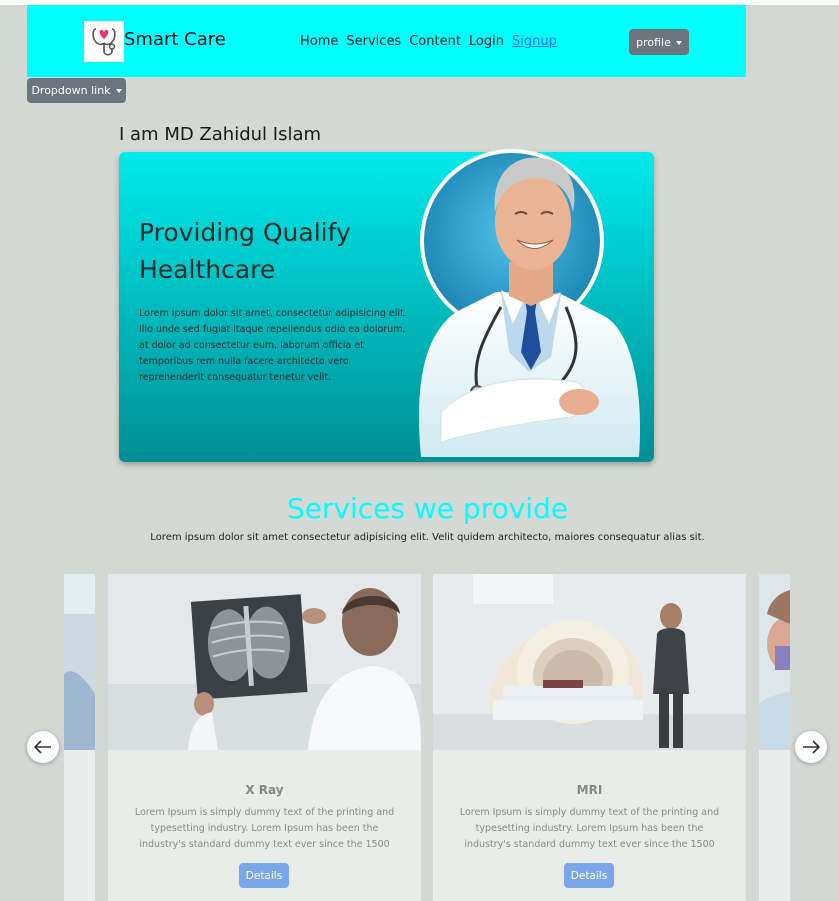  Describe the element at coordinates (373, 41) in the screenshot. I see `nav-services-link: Services` at that location.